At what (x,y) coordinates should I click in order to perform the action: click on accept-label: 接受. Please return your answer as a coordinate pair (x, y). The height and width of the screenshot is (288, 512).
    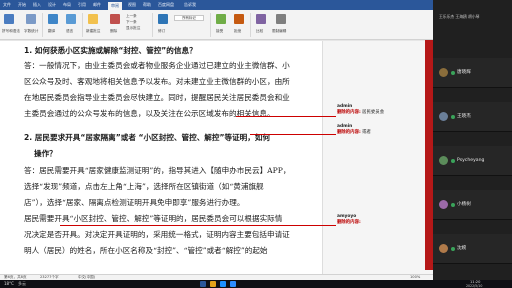
    Looking at the image, I should click on (220, 31).